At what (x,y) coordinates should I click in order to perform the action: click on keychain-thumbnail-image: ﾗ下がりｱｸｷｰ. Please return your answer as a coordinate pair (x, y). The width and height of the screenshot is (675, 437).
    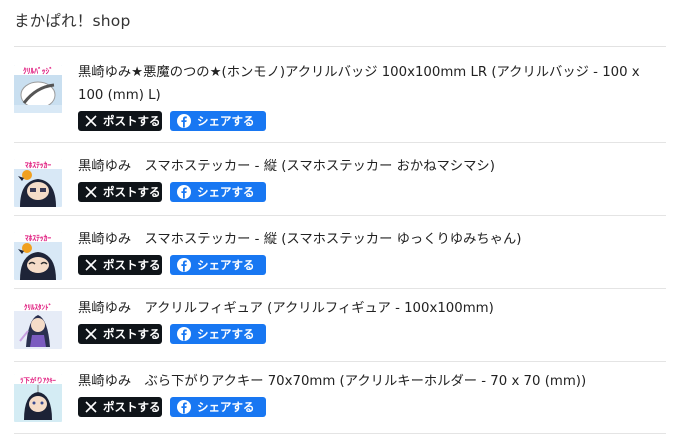
    Looking at the image, I should click on (38, 398).